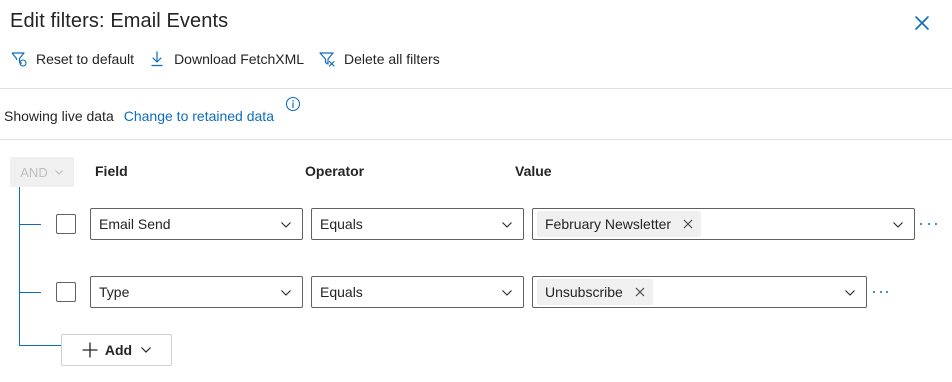  I want to click on value-picker: Unsubscribe, so click(699, 292).